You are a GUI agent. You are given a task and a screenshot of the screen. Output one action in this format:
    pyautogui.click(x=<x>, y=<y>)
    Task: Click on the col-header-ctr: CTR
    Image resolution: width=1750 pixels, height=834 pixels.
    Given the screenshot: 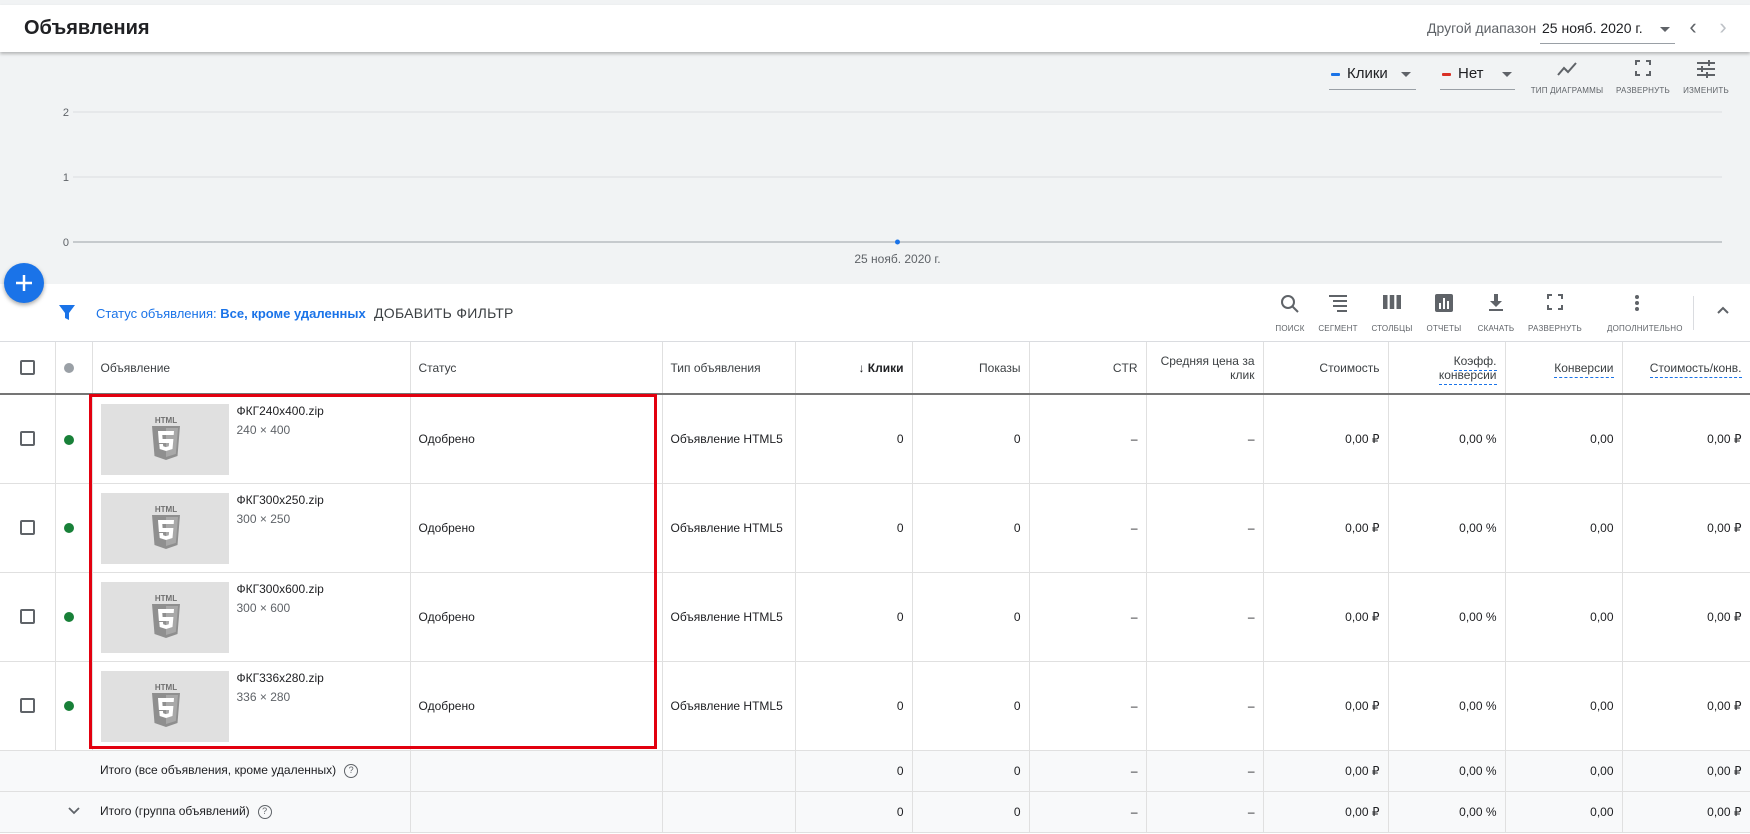 What is the action you would take?
    pyautogui.click(x=1088, y=368)
    